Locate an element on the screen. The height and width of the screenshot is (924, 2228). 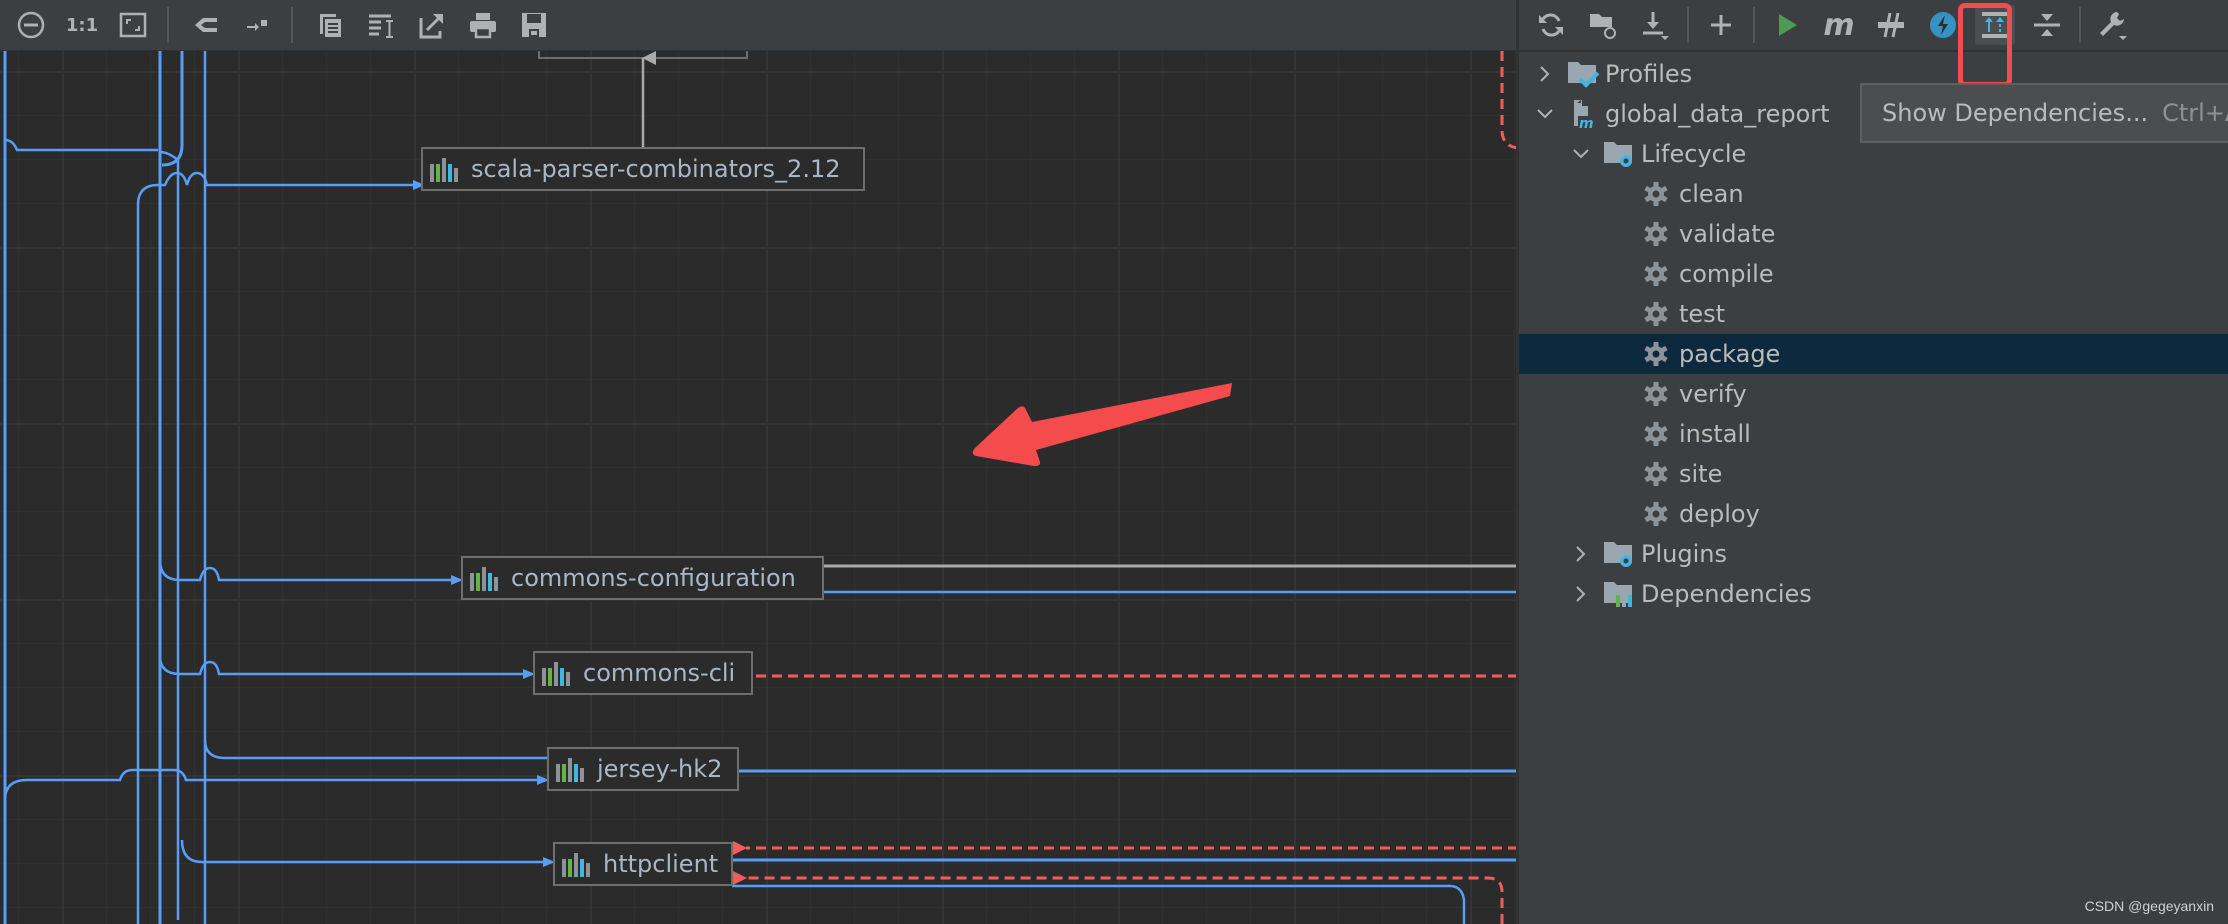
print-icon is located at coordinates (483, 26).